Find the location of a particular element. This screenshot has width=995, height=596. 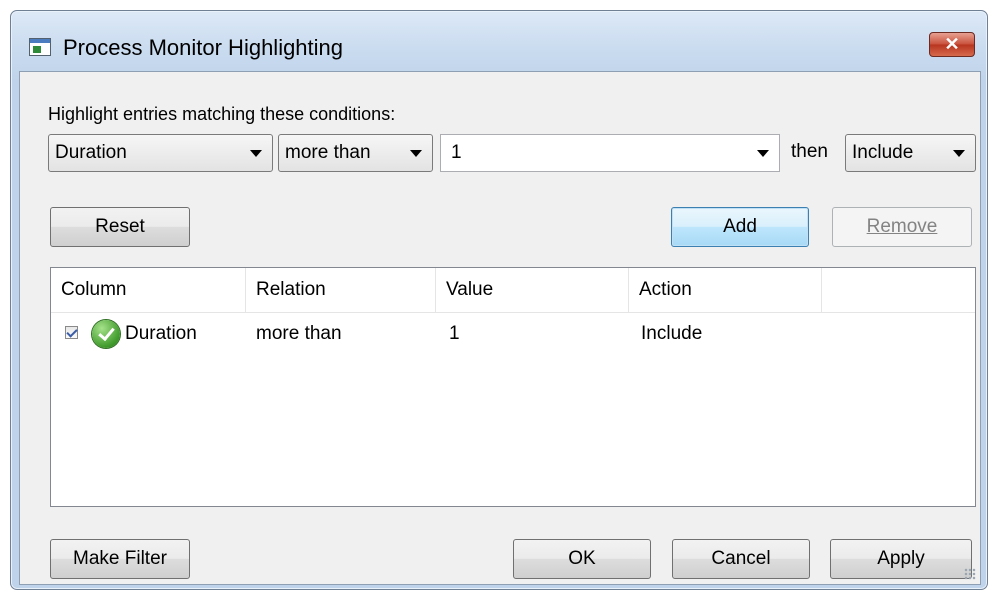

rule-relation: more than is located at coordinates (299, 333).